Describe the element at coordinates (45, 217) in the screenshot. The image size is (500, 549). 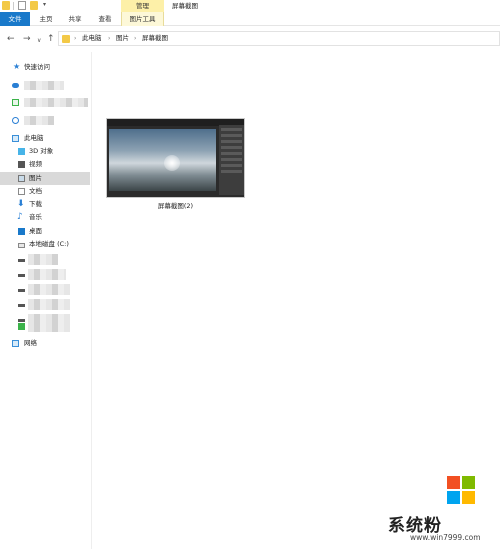
I see `sidebar-item-music: ♪ 音乐` at that location.